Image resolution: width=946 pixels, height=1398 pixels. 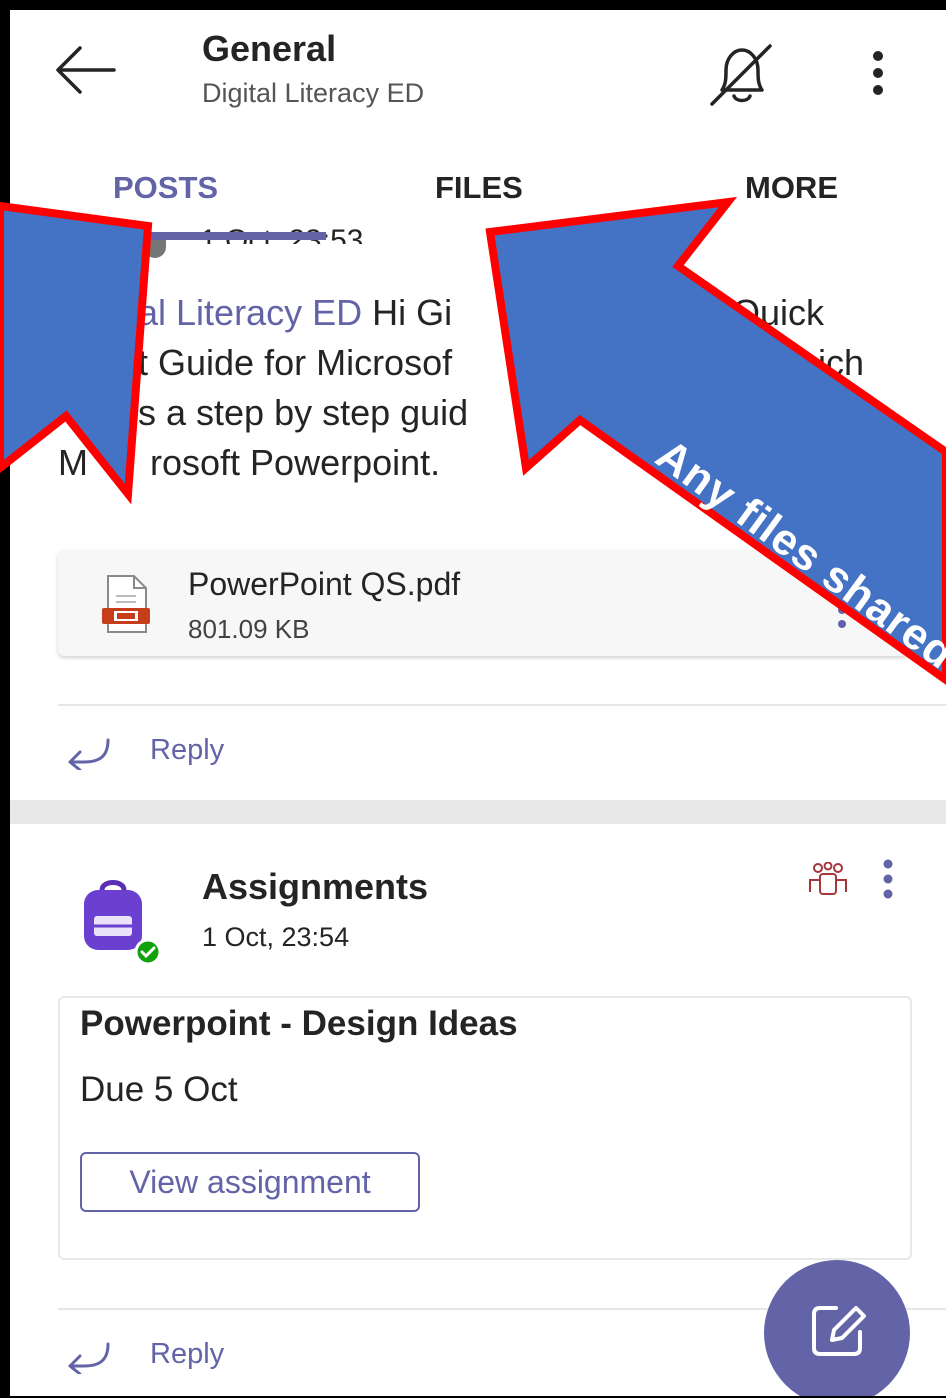 I want to click on message-line: al Literacy ED Hi Gi Quick, so click(x=488, y=313).